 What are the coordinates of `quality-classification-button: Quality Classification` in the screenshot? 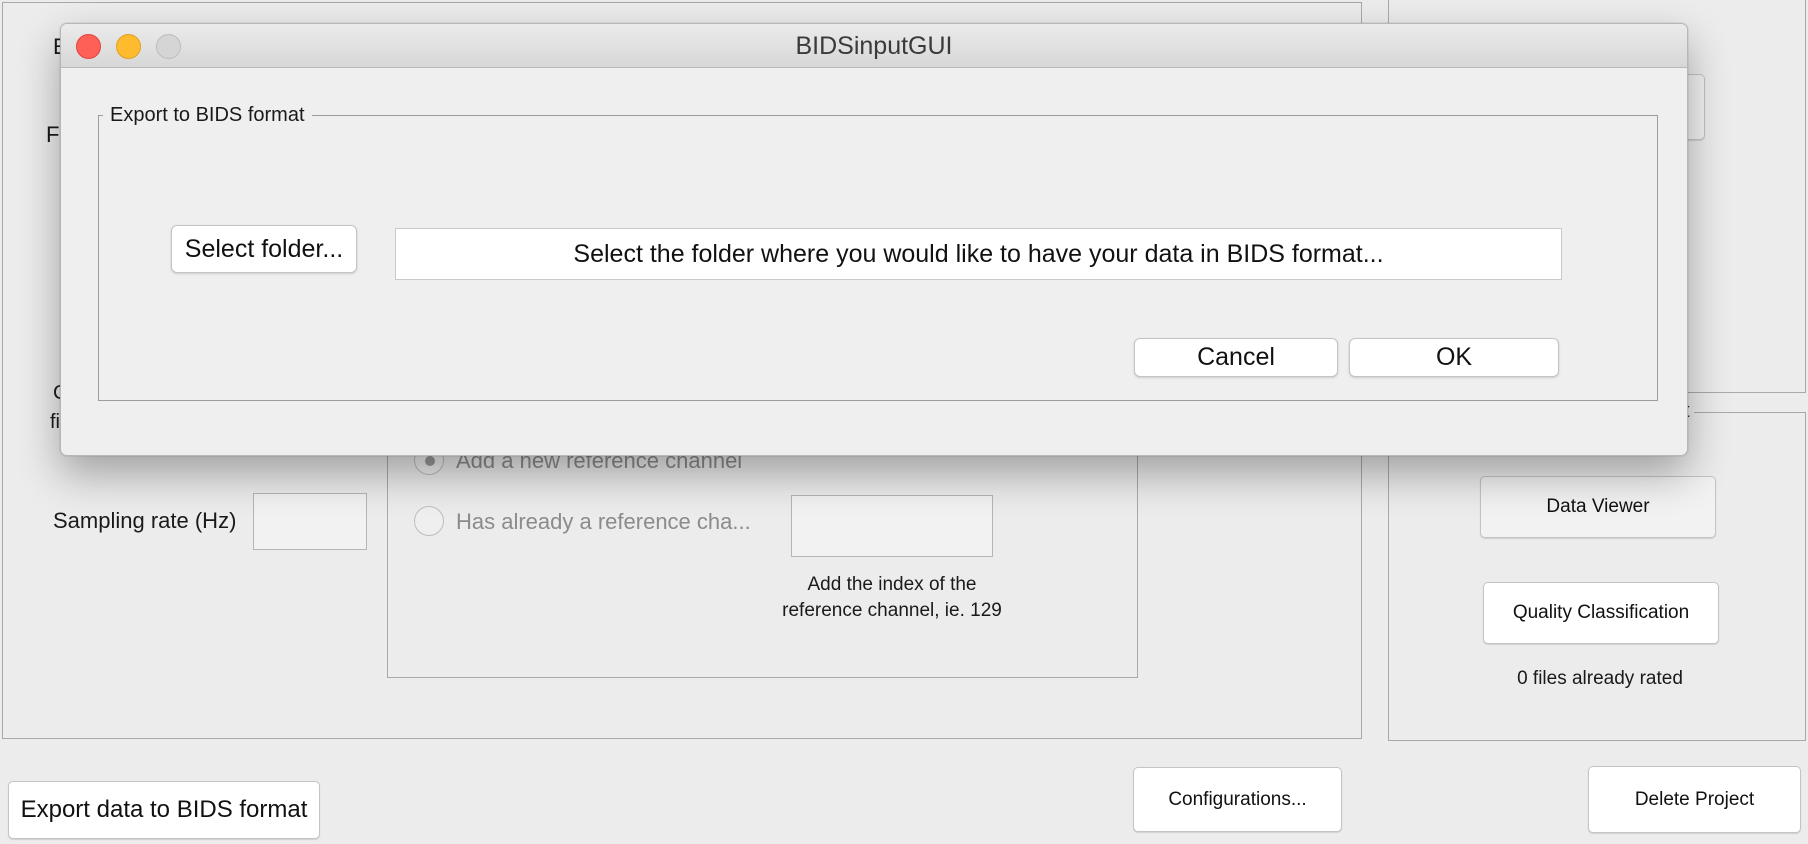 It's located at (1601, 613).